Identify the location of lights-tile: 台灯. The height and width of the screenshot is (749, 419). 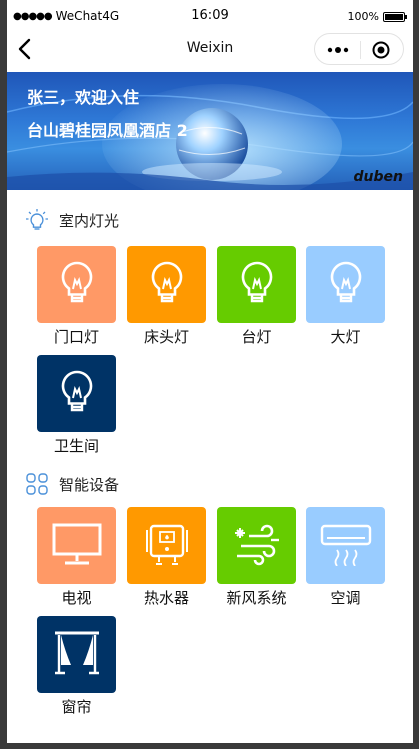
(256, 298).